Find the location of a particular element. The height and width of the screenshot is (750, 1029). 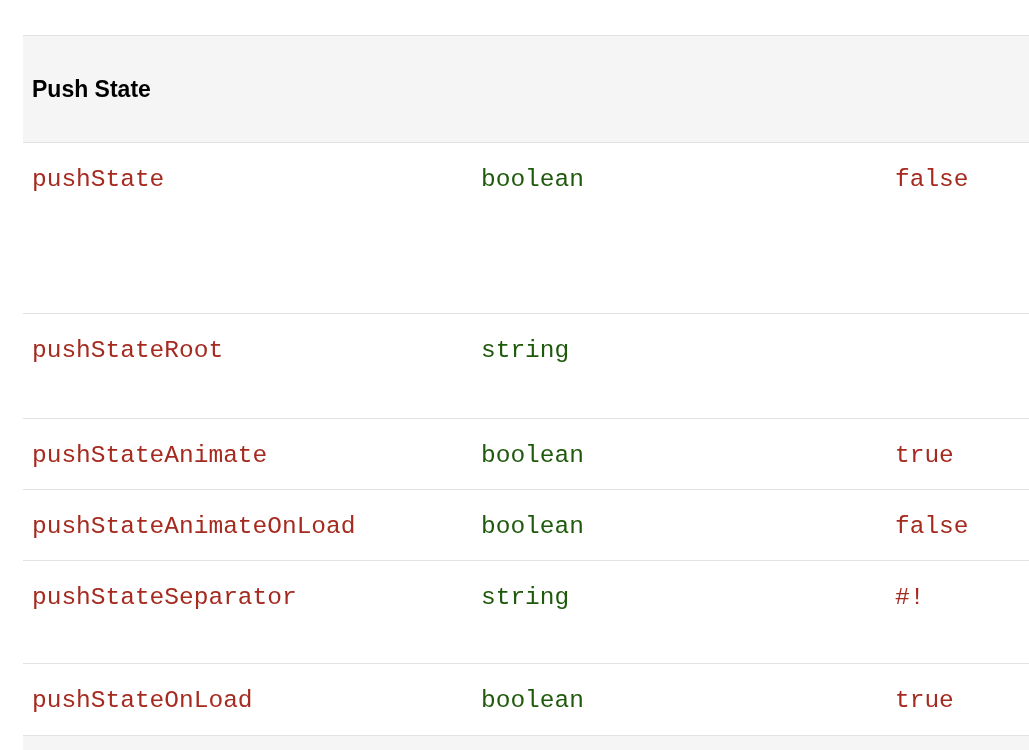

option-name: pushStateAnimateOnLoad is located at coordinates (194, 526).